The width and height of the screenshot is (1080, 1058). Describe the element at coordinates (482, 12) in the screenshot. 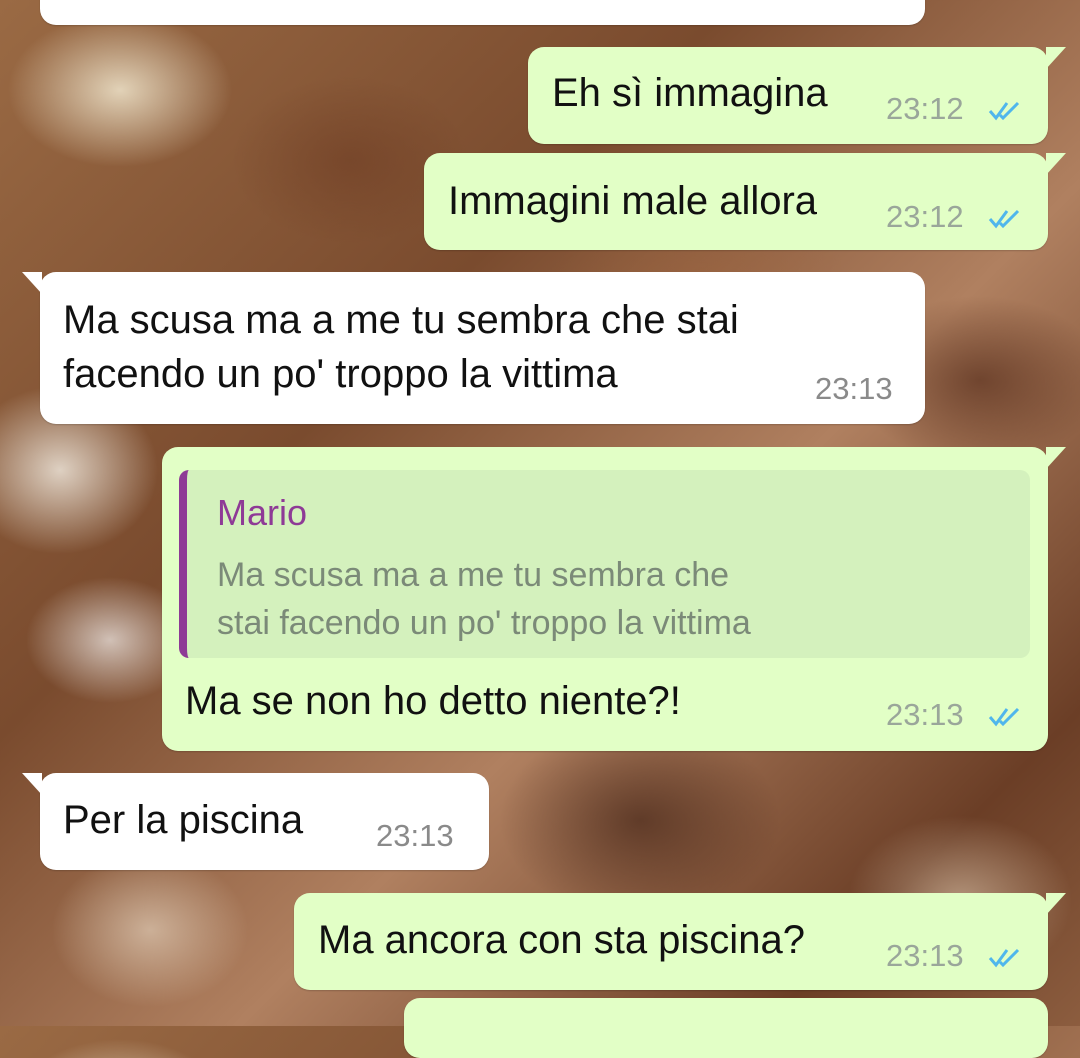

I see `message-bubble-incoming-partial` at that location.